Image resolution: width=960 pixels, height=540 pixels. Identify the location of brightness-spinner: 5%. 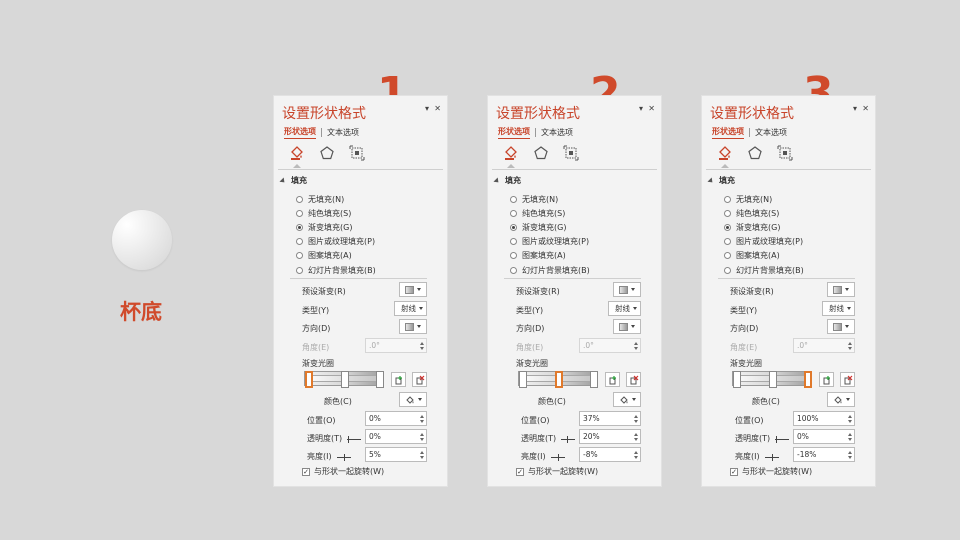
(396, 454).